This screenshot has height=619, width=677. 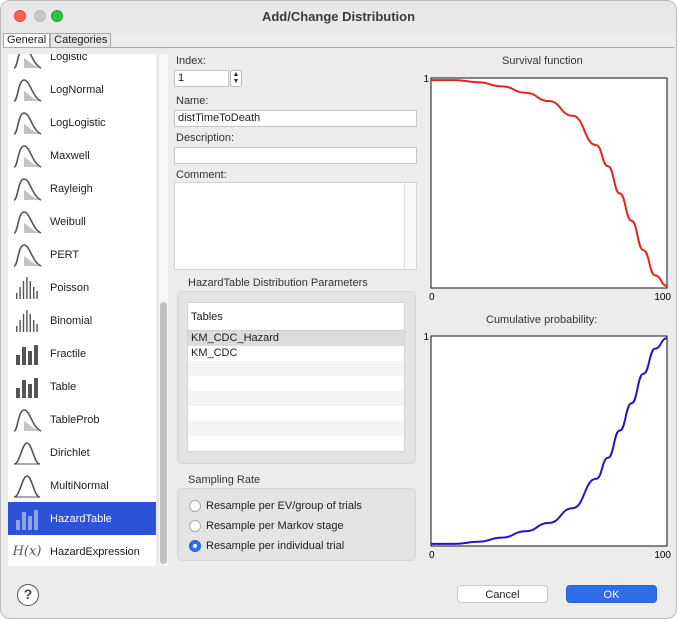 I want to click on comment-textarea, so click(x=295, y=226).